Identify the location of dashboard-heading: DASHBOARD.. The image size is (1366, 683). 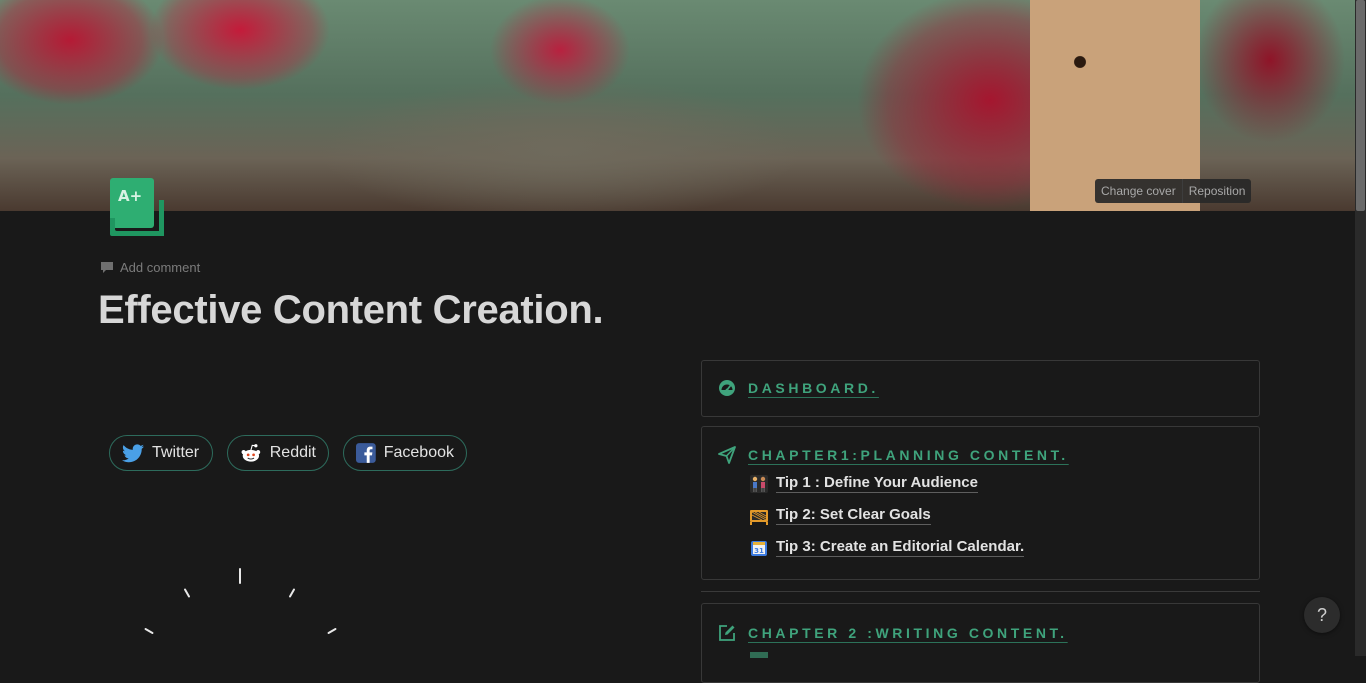
(798, 388).